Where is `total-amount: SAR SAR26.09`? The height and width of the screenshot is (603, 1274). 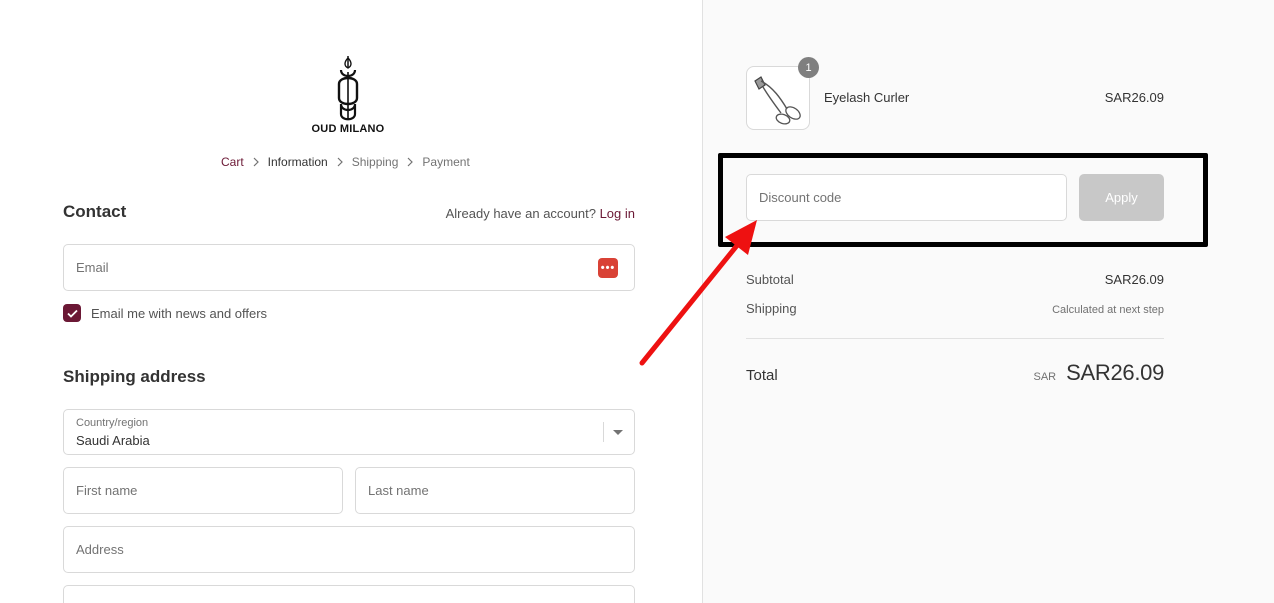 total-amount: SAR SAR26.09 is located at coordinates (1098, 373).